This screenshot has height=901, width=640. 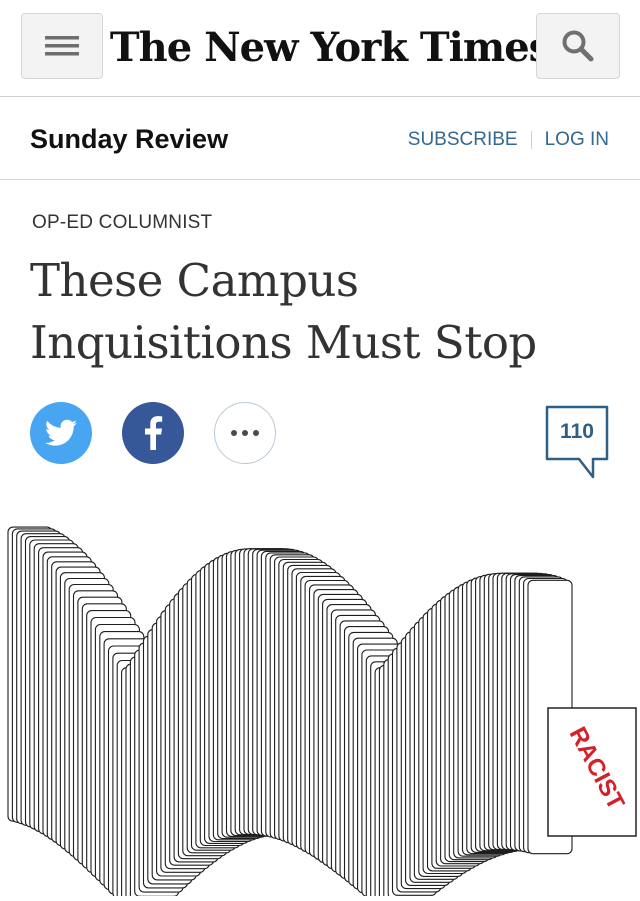 I want to click on hamburger-menu-icon, so click(x=62, y=46).